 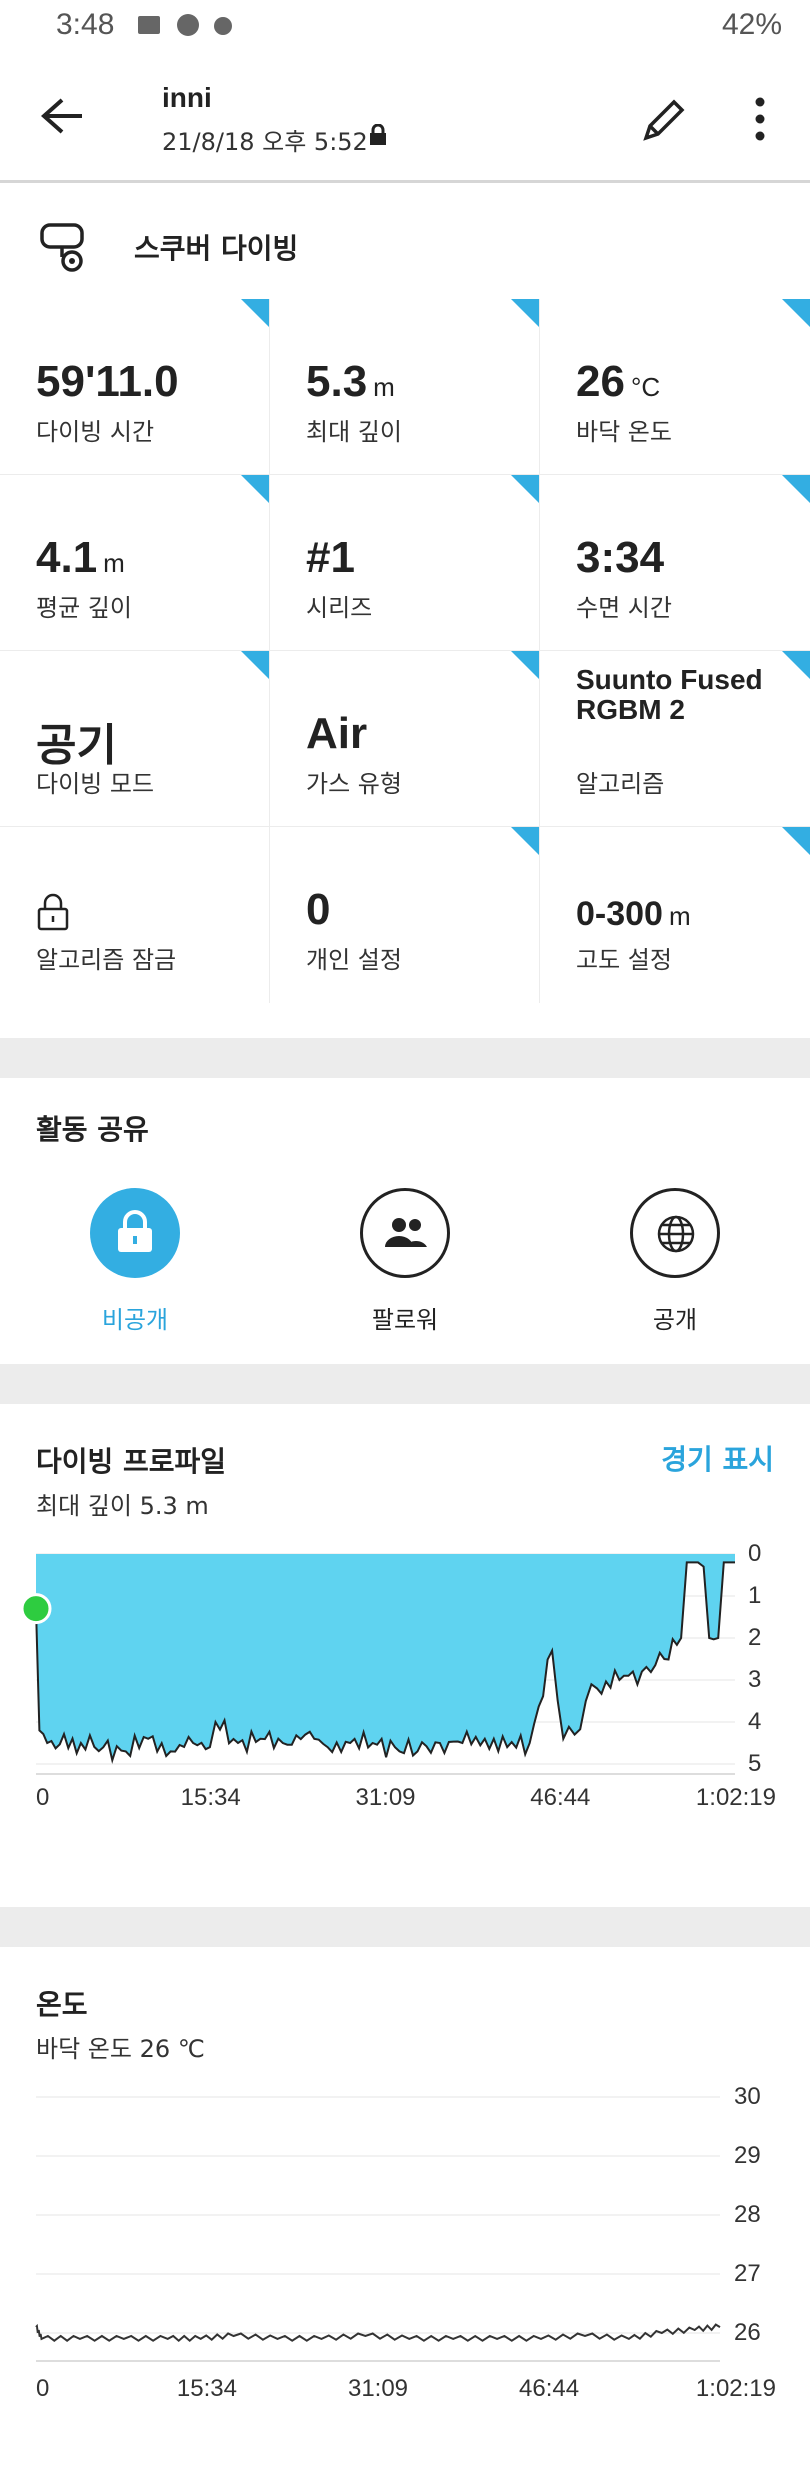 What do you see at coordinates (265, 142) in the screenshot?
I see `page-subtitle: 21/8/18 오후 5:52` at bounding box center [265, 142].